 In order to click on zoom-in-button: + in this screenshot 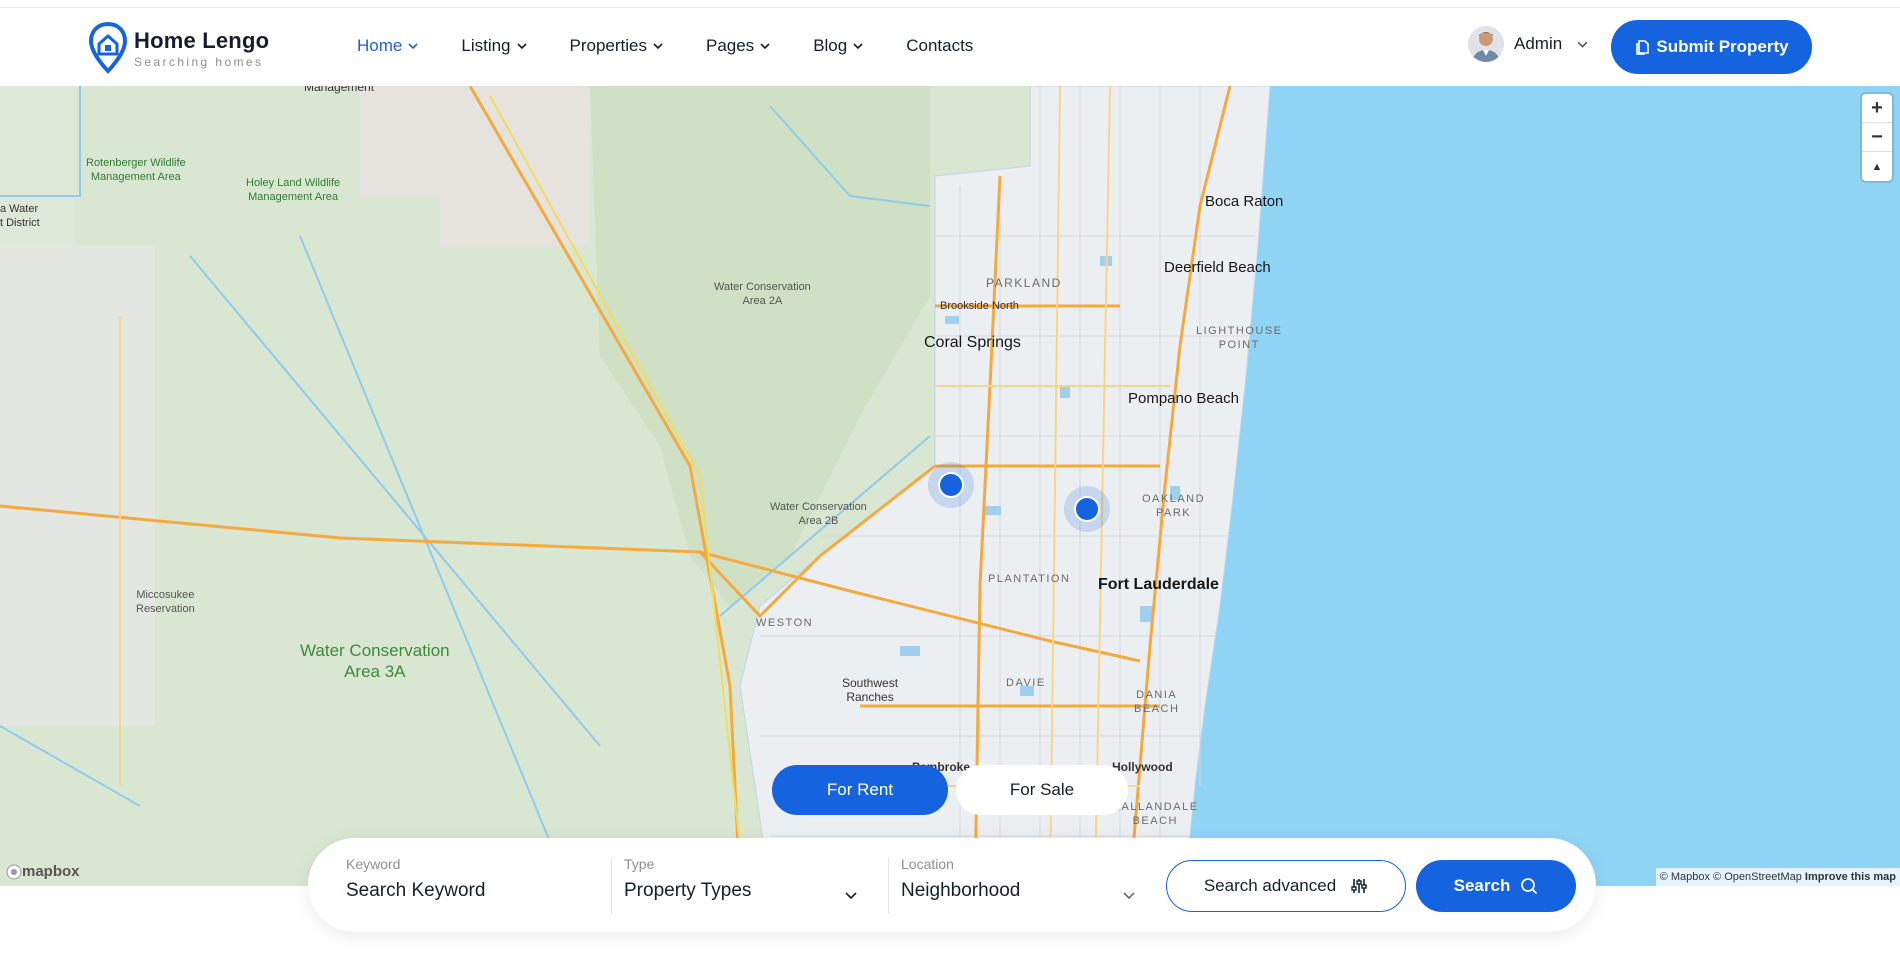, I will do `click(1877, 108)`.